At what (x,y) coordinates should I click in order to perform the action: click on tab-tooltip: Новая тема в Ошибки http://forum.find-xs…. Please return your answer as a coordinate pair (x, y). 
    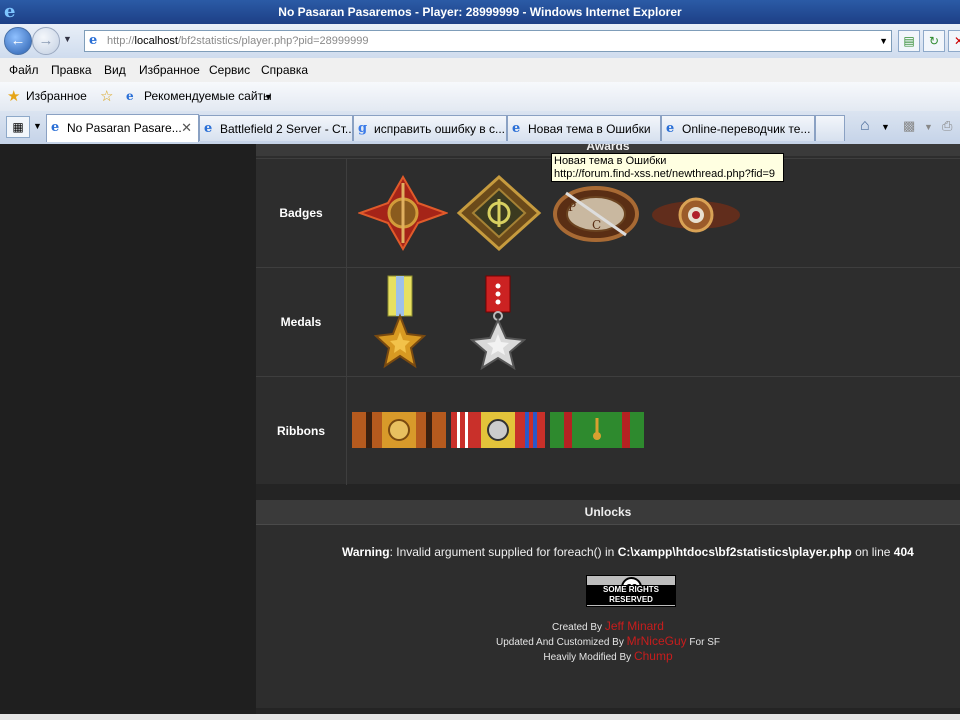
    Looking at the image, I should click on (667, 167).